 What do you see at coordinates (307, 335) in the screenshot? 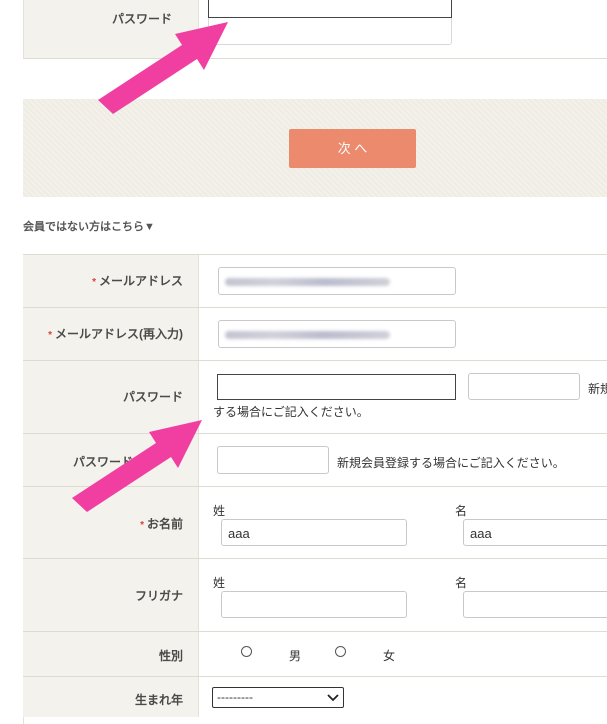
I see `email-confirm-value-blurred` at bounding box center [307, 335].